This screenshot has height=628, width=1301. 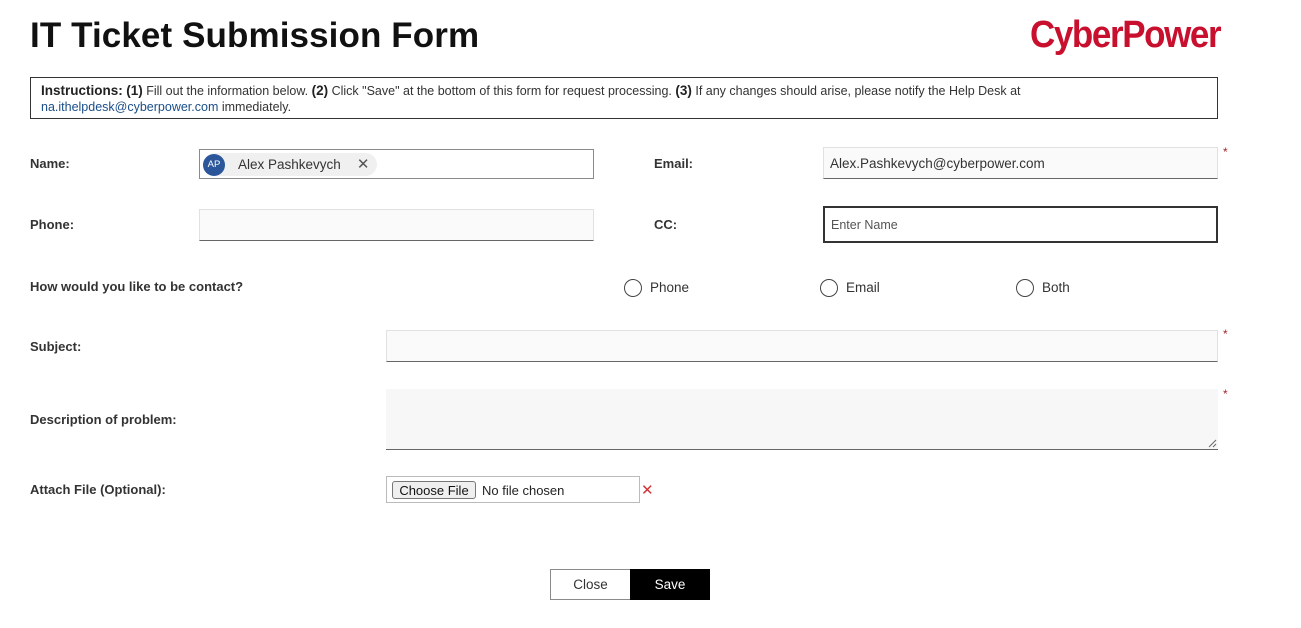 What do you see at coordinates (674, 163) in the screenshot?
I see `email-label: Email:` at bounding box center [674, 163].